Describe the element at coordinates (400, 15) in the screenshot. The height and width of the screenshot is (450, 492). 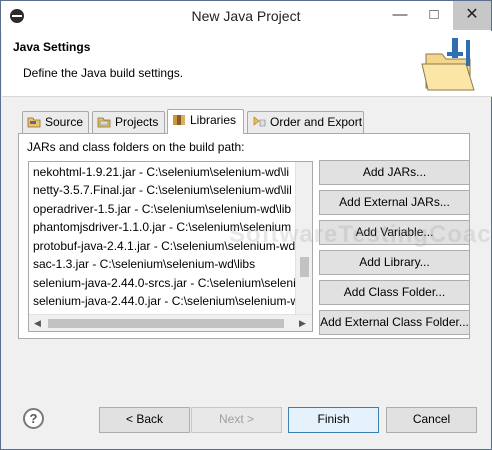
I see `minimize-button: —` at that location.